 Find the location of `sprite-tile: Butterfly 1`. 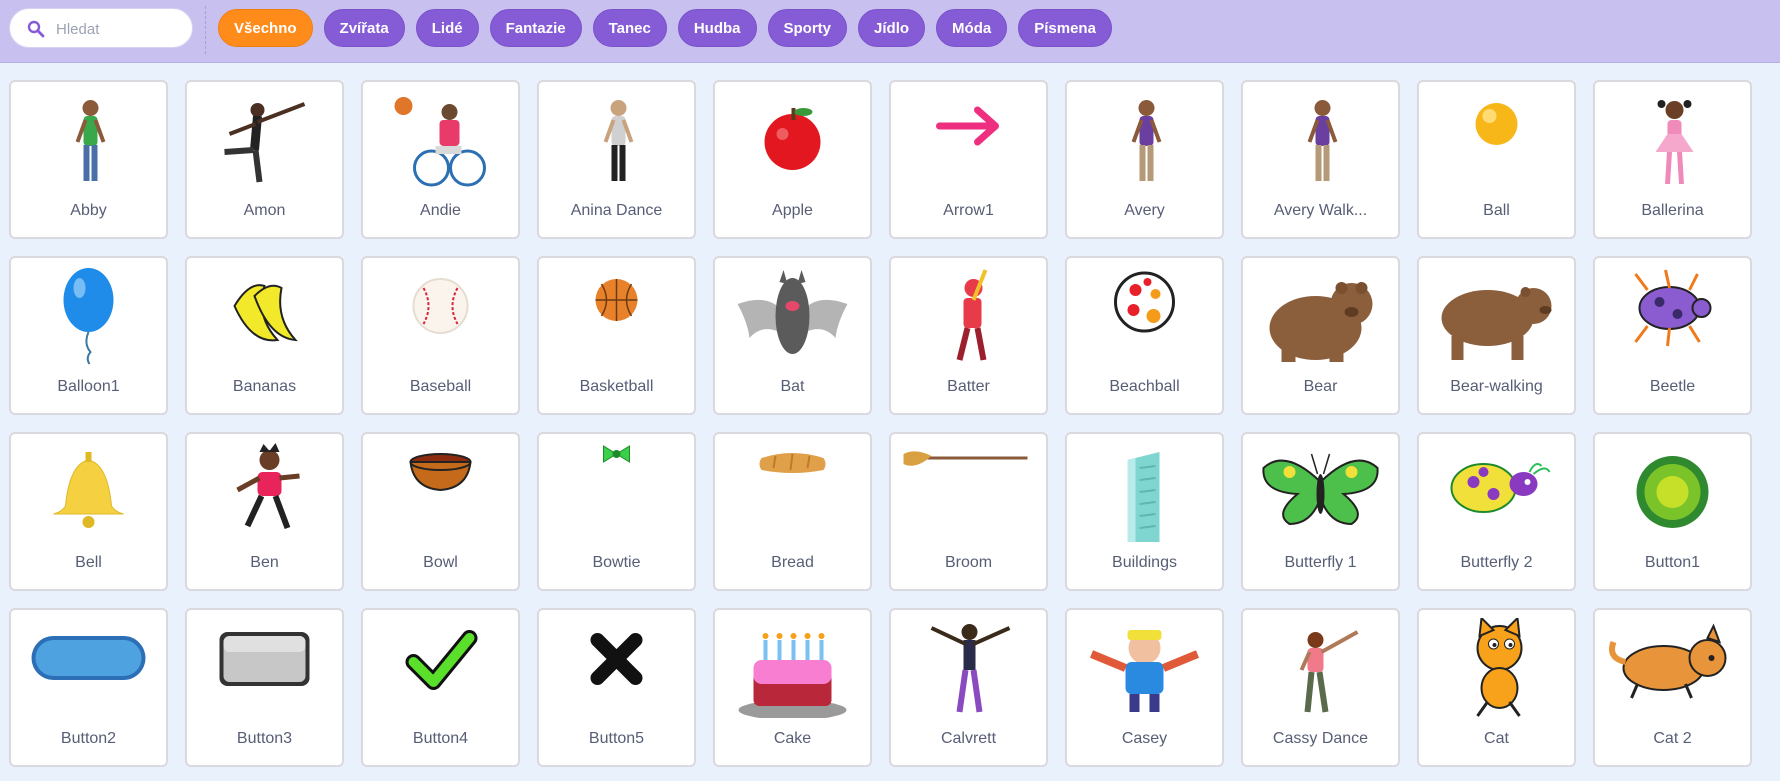

sprite-tile: Butterfly 1 is located at coordinates (1320, 511).